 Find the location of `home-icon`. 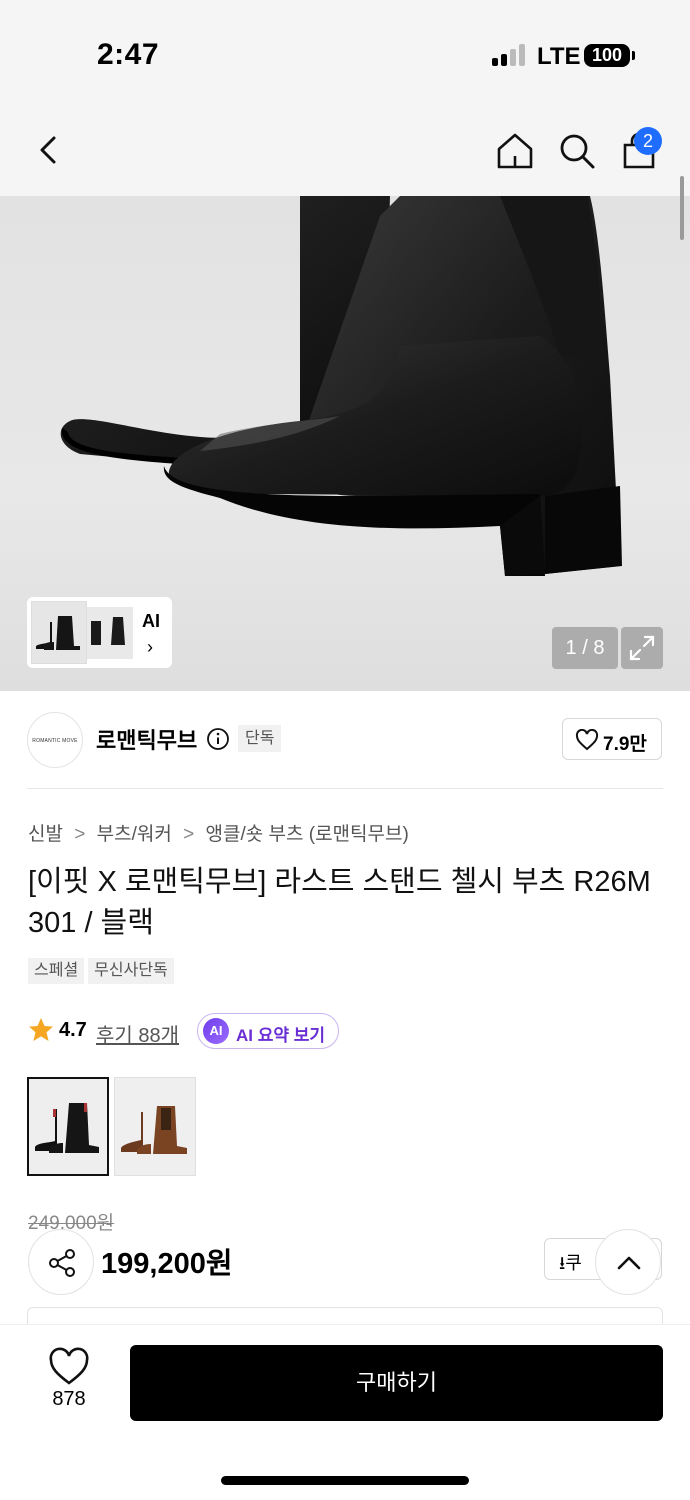

home-icon is located at coordinates (515, 151).